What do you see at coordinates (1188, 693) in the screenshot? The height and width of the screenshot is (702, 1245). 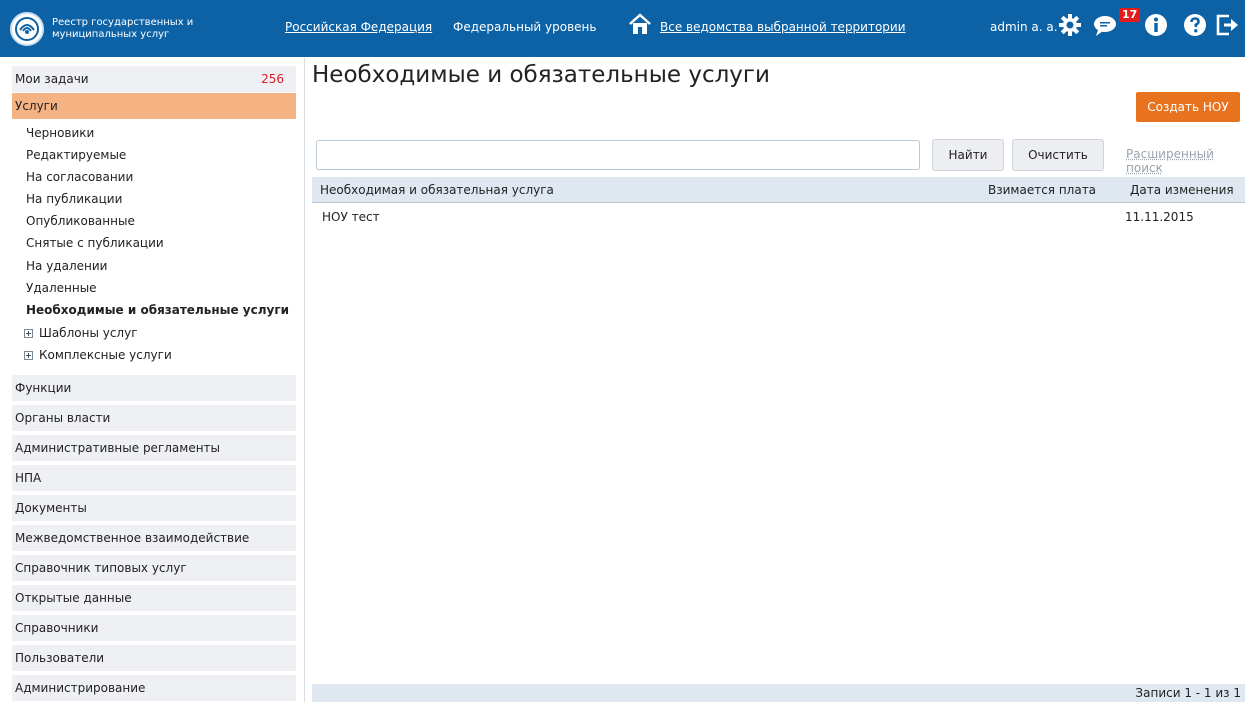 I see `records-count: Записи 1 - 1 из 1` at bounding box center [1188, 693].